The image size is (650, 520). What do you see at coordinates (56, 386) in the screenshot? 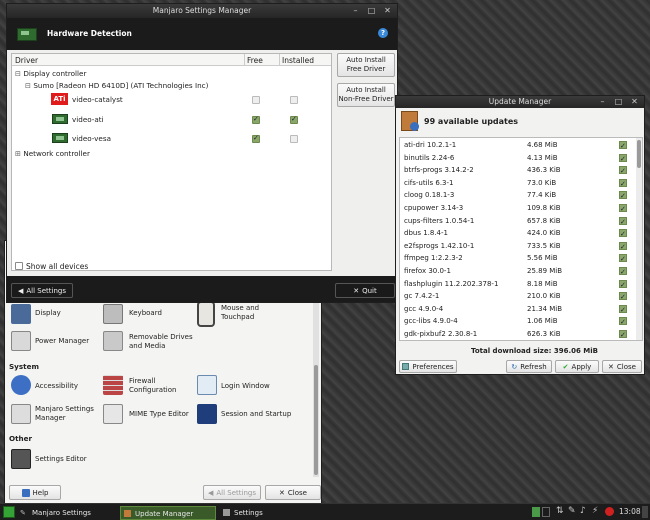
I see `settings-item-accessibility: Accessibility` at bounding box center [56, 386].